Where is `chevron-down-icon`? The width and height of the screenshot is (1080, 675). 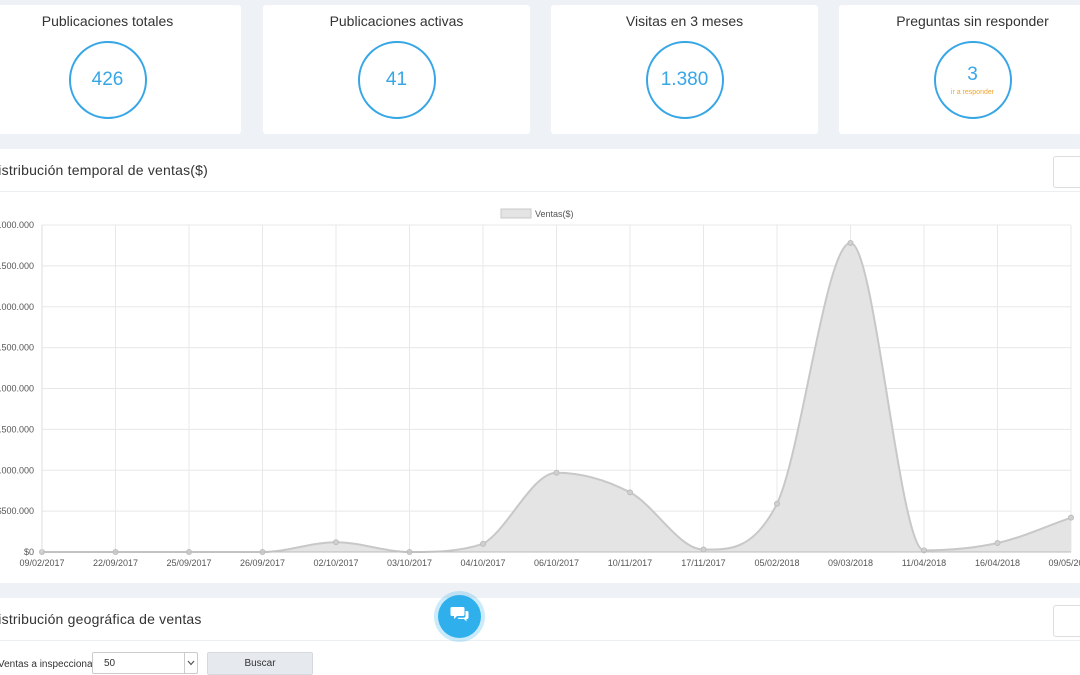
chevron-down-icon is located at coordinates (190, 663).